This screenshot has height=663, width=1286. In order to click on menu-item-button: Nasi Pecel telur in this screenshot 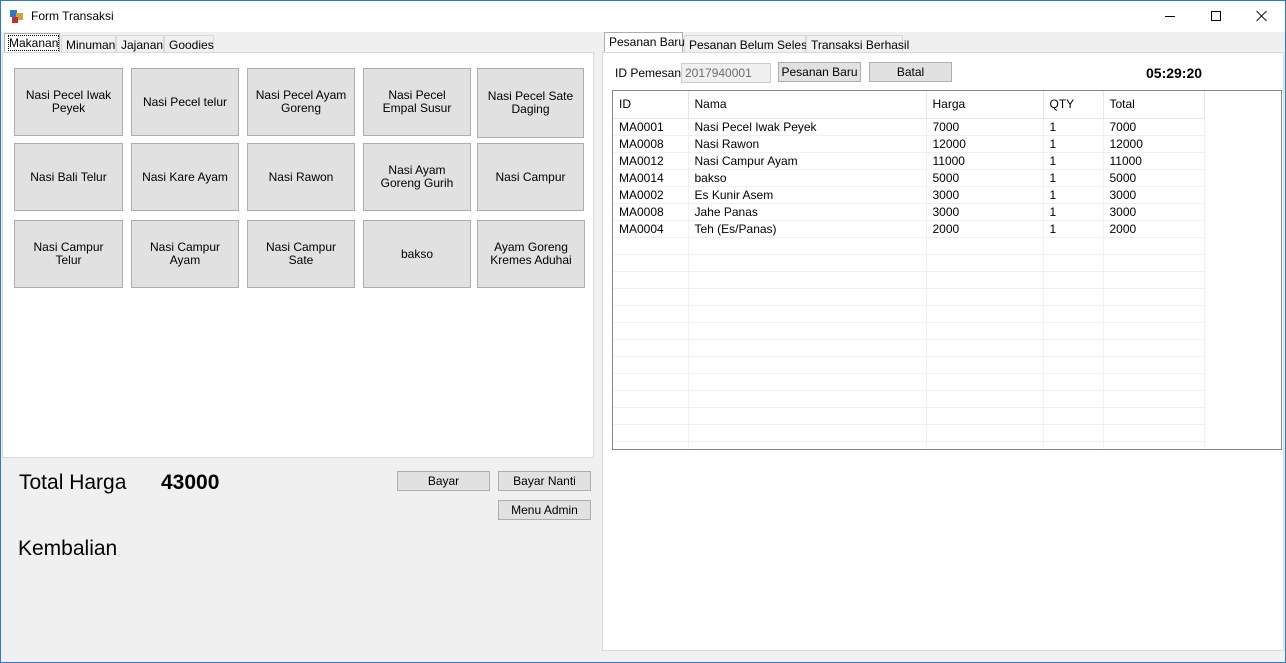, I will do `click(185, 102)`.